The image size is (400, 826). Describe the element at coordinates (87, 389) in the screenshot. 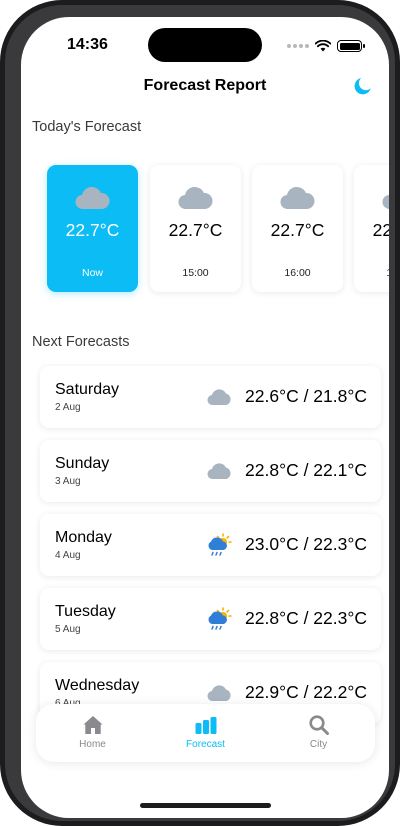

I see `forecast-day: Saturday` at that location.